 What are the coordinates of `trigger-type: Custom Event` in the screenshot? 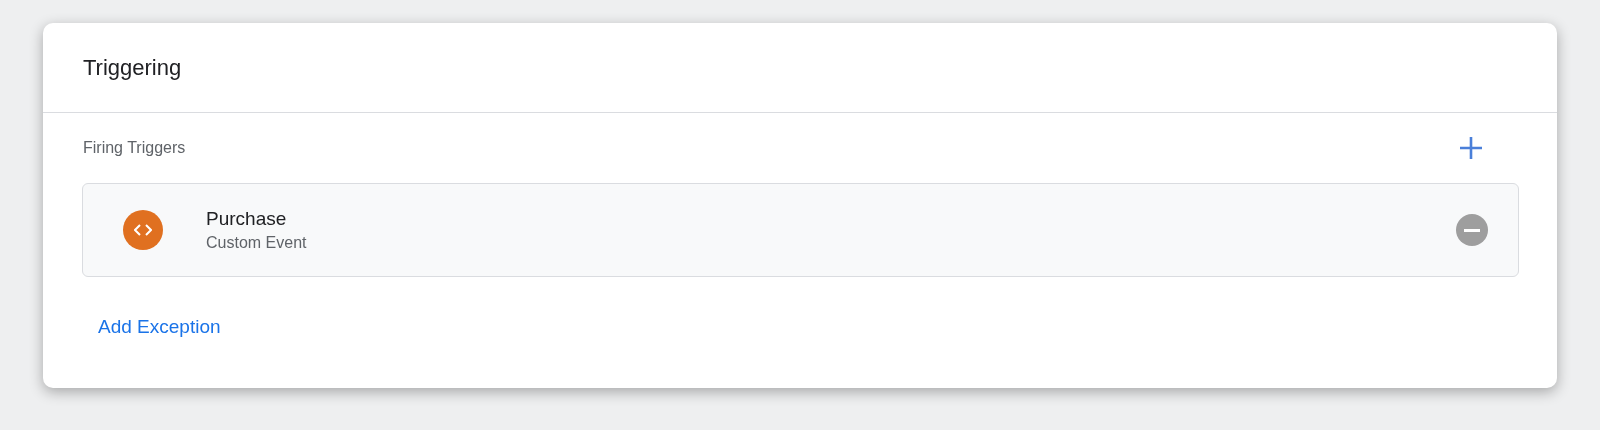 It's located at (257, 243).